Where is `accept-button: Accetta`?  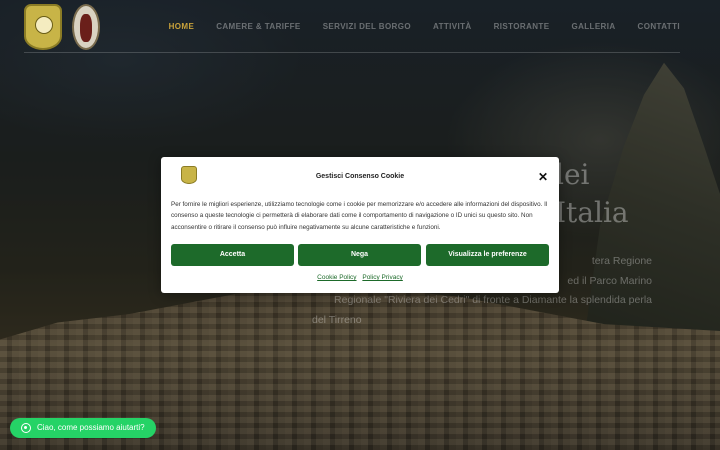
accept-button: Accetta is located at coordinates (232, 255).